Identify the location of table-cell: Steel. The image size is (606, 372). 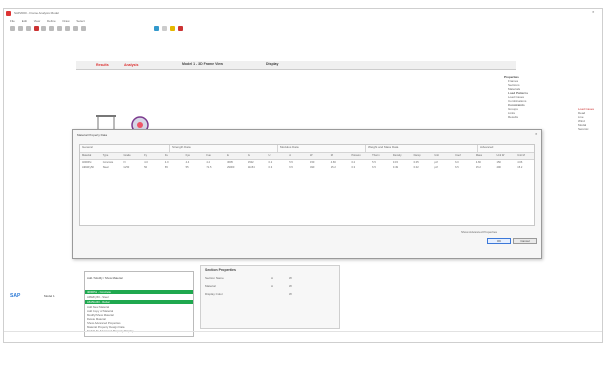
(106, 168).